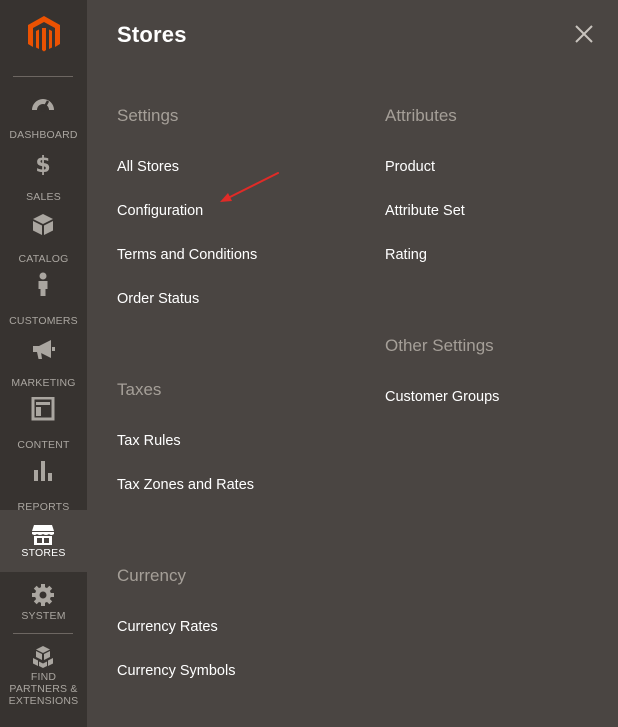 Image resolution: width=618 pixels, height=727 pixels. Describe the element at coordinates (406, 255) in the screenshot. I see `link-rating: Rating` at that location.